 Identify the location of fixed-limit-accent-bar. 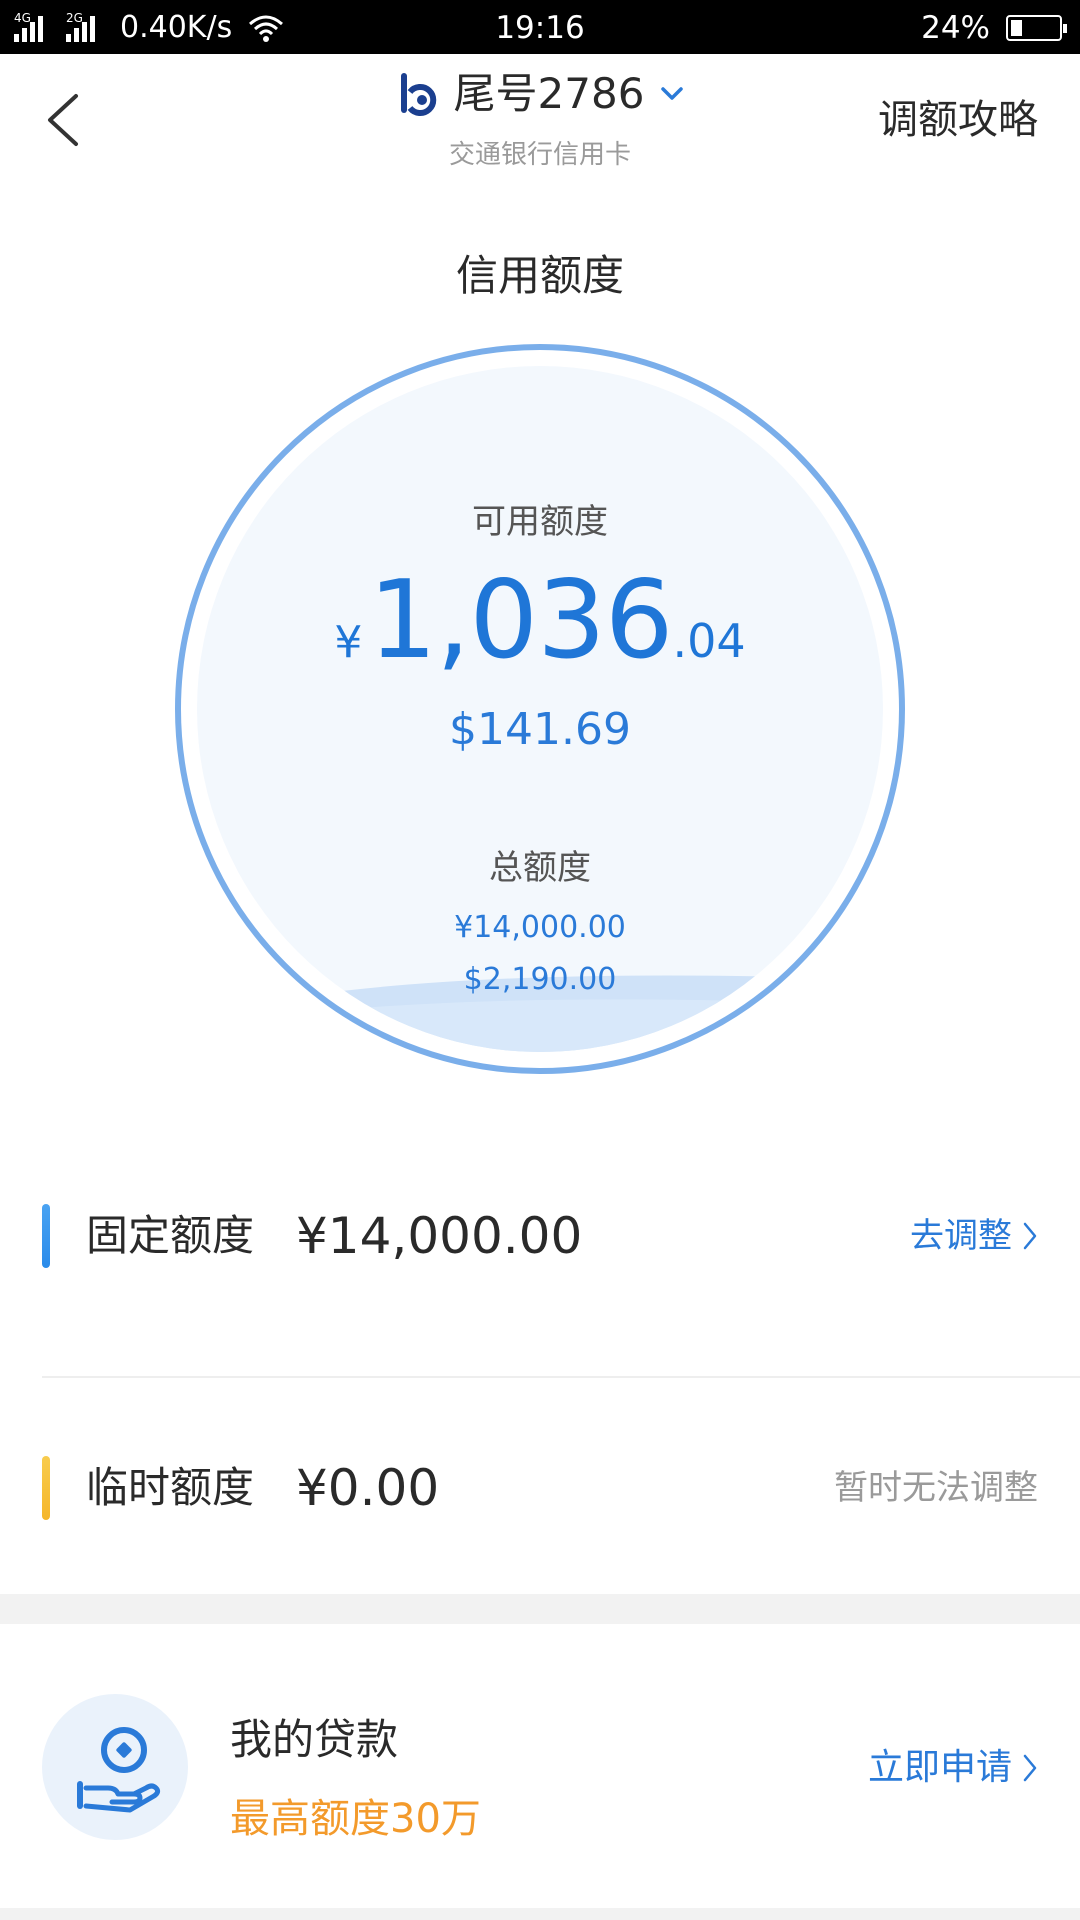
(46, 1236).